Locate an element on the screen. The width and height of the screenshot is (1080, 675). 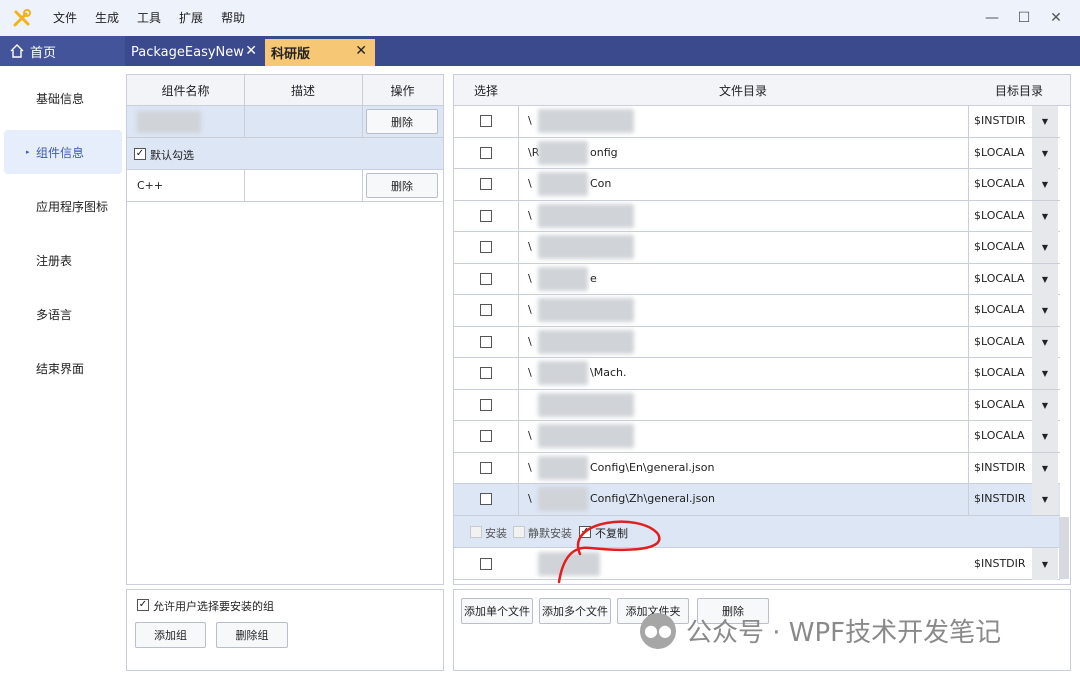
tab-package-easy-new: PackageEasyNew ✕ is located at coordinates (195, 52).